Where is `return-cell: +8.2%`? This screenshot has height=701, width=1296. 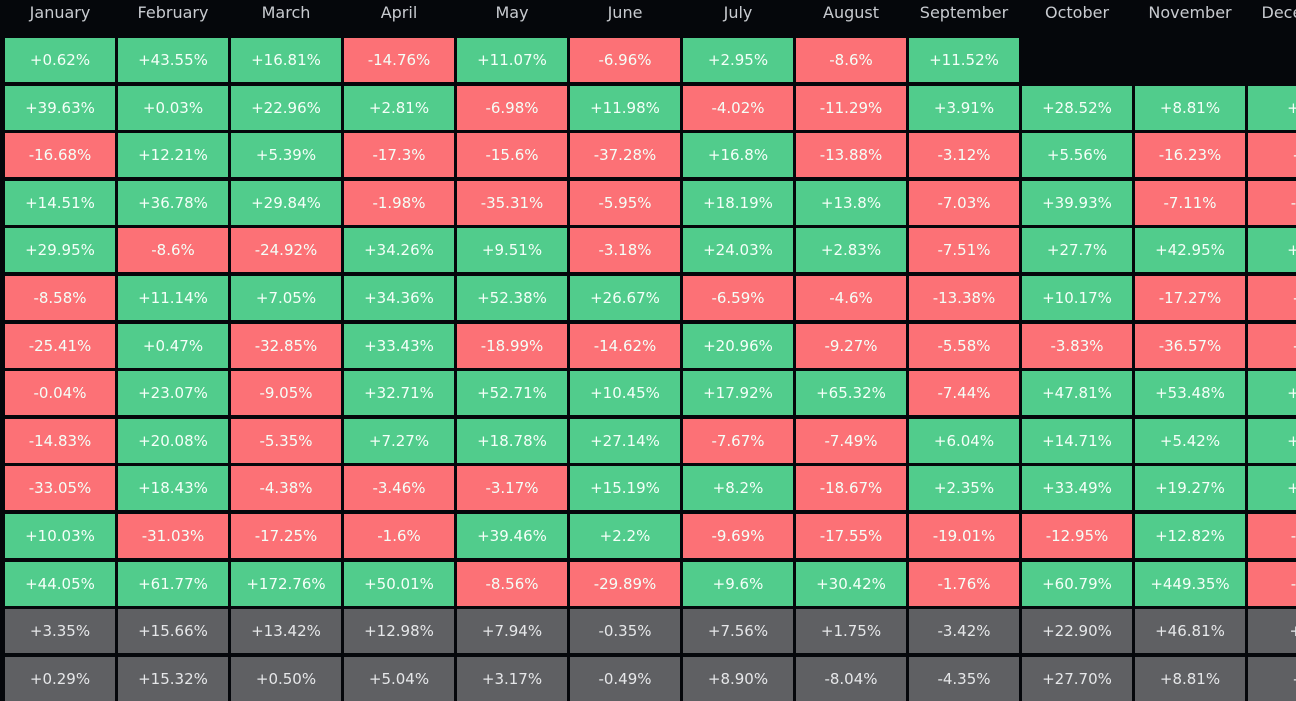 return-cell: +8.2% is located at coordinates (738, 488).